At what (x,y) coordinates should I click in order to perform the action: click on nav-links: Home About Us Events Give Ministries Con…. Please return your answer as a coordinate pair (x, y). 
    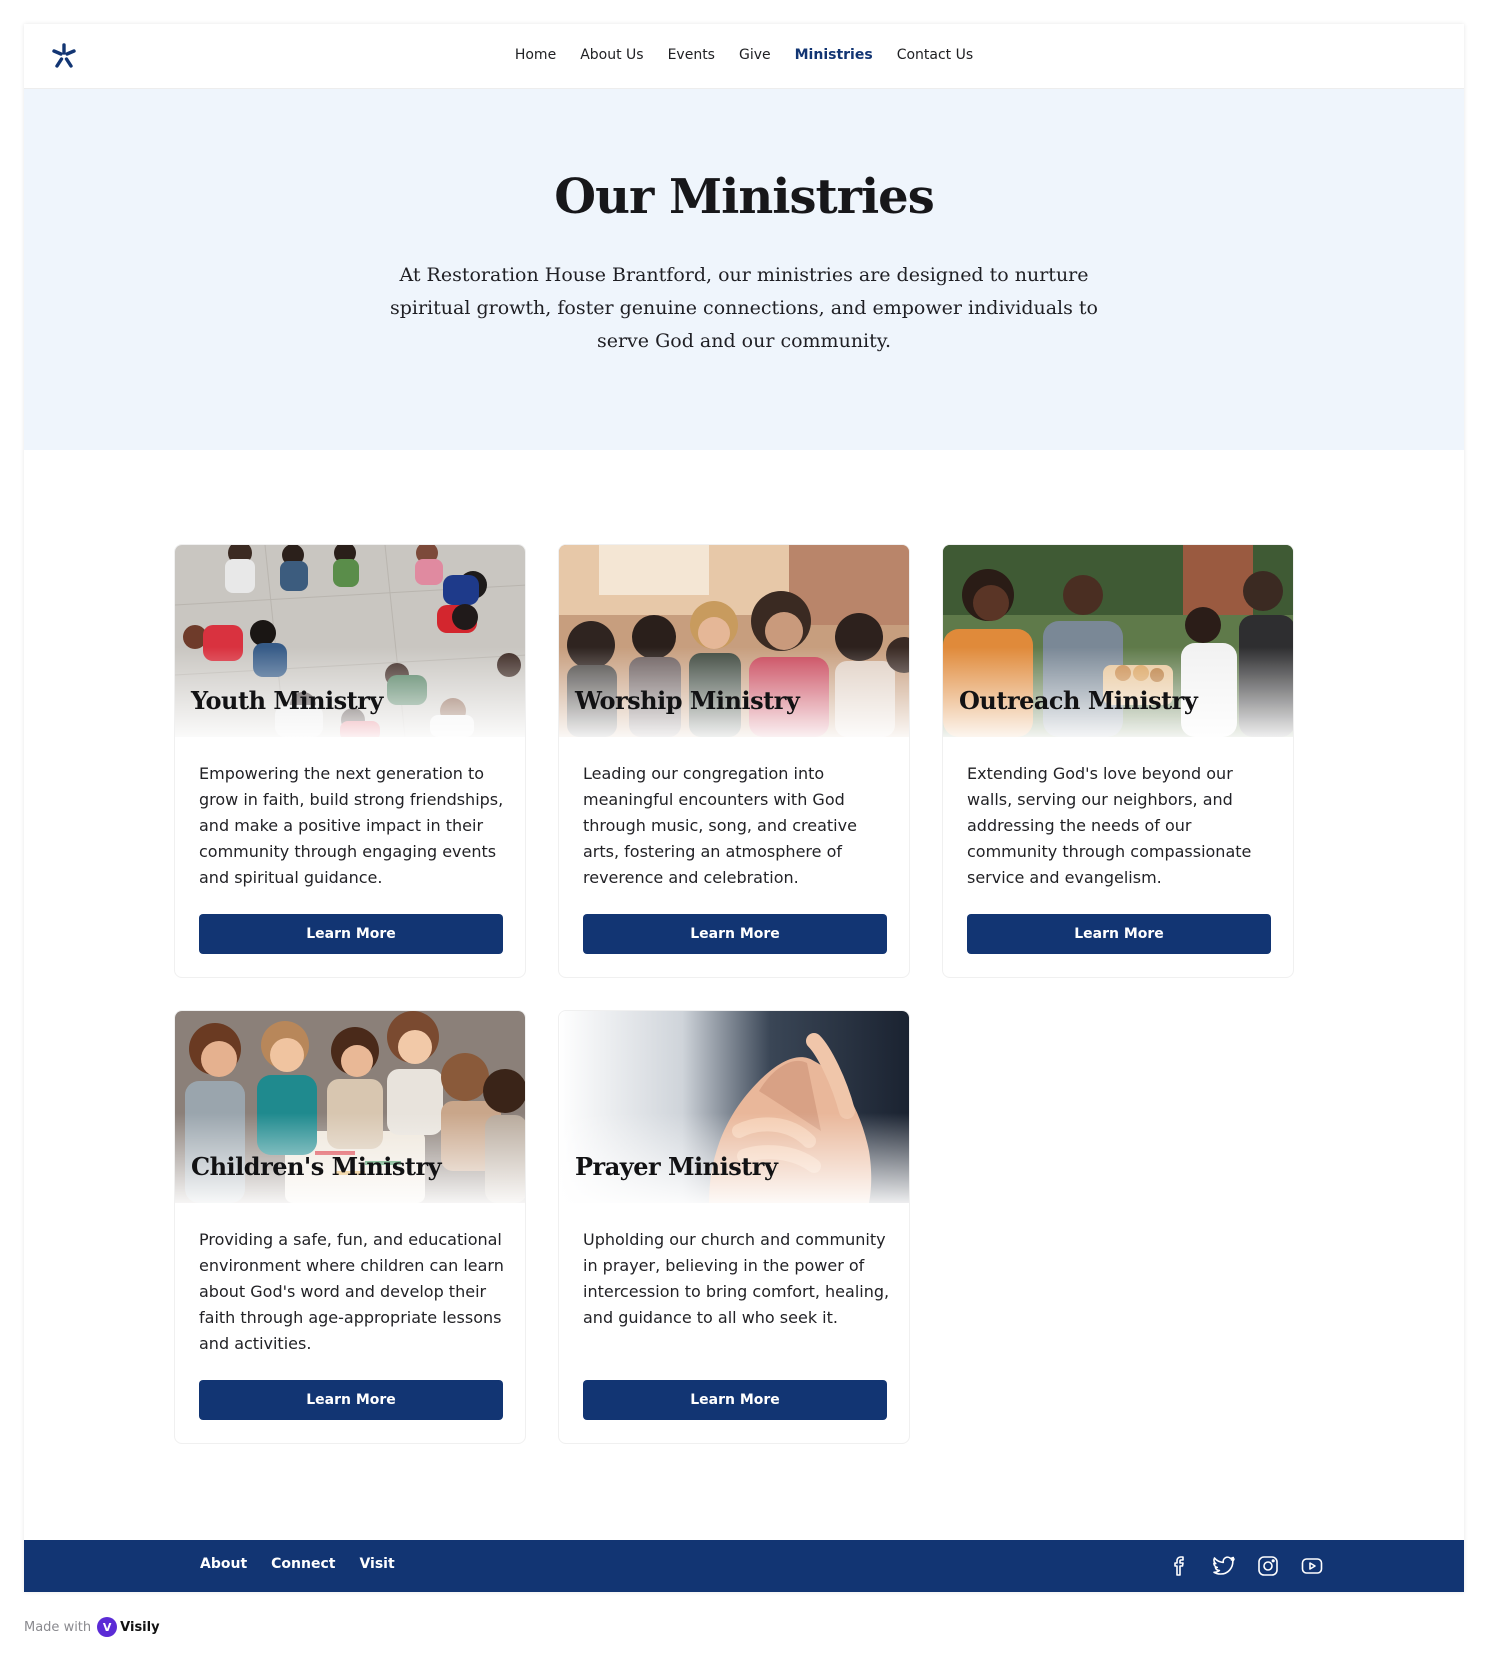
    Looking at the image, I should click on (744, 55).